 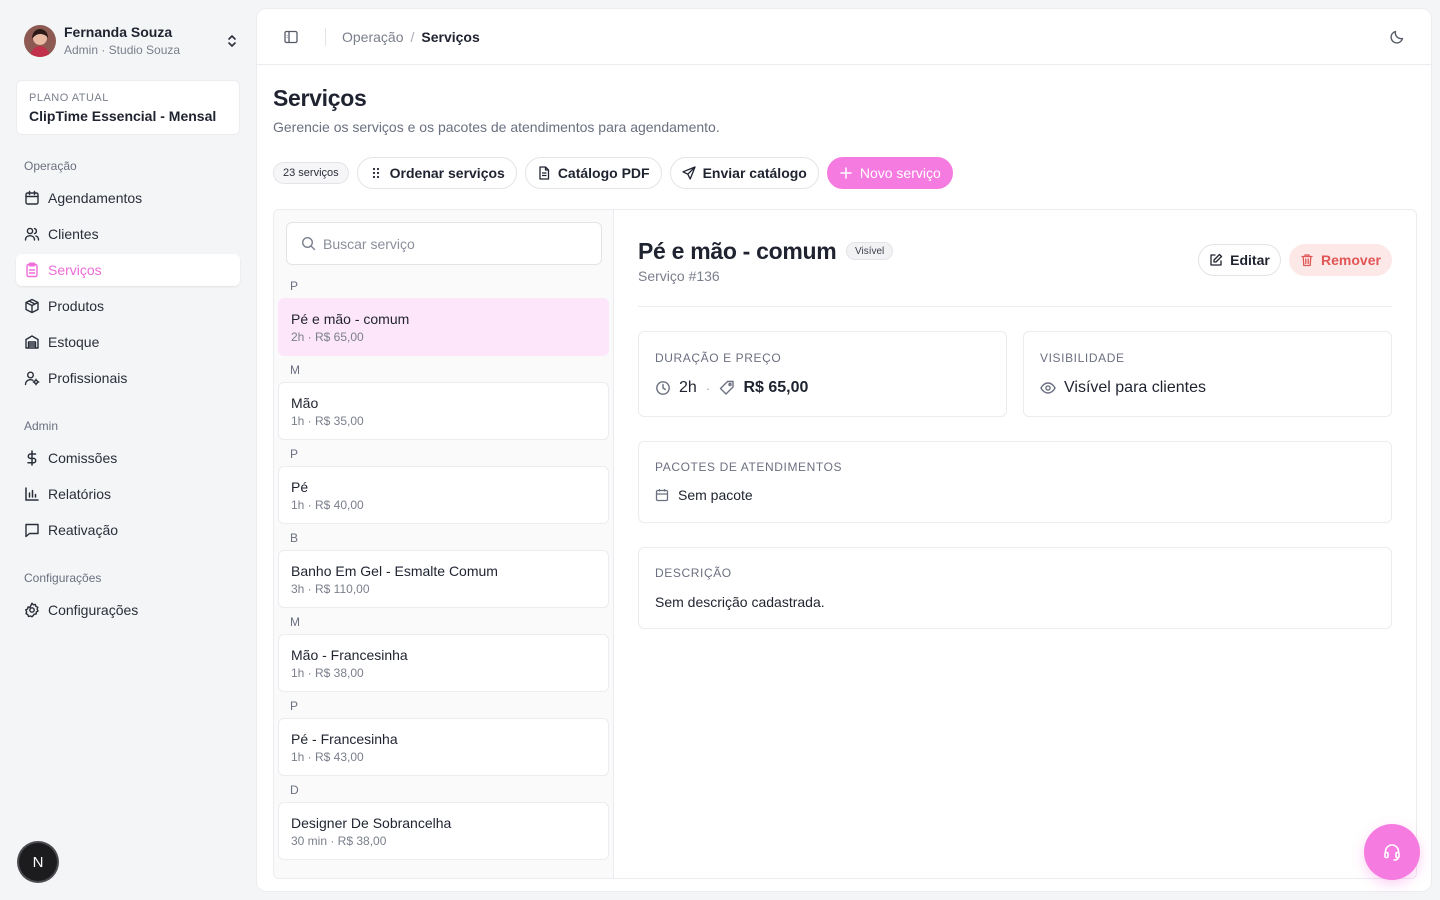 I want to click on sidebar-item-profissionais: Profissionais, so click(x=128, y=378).